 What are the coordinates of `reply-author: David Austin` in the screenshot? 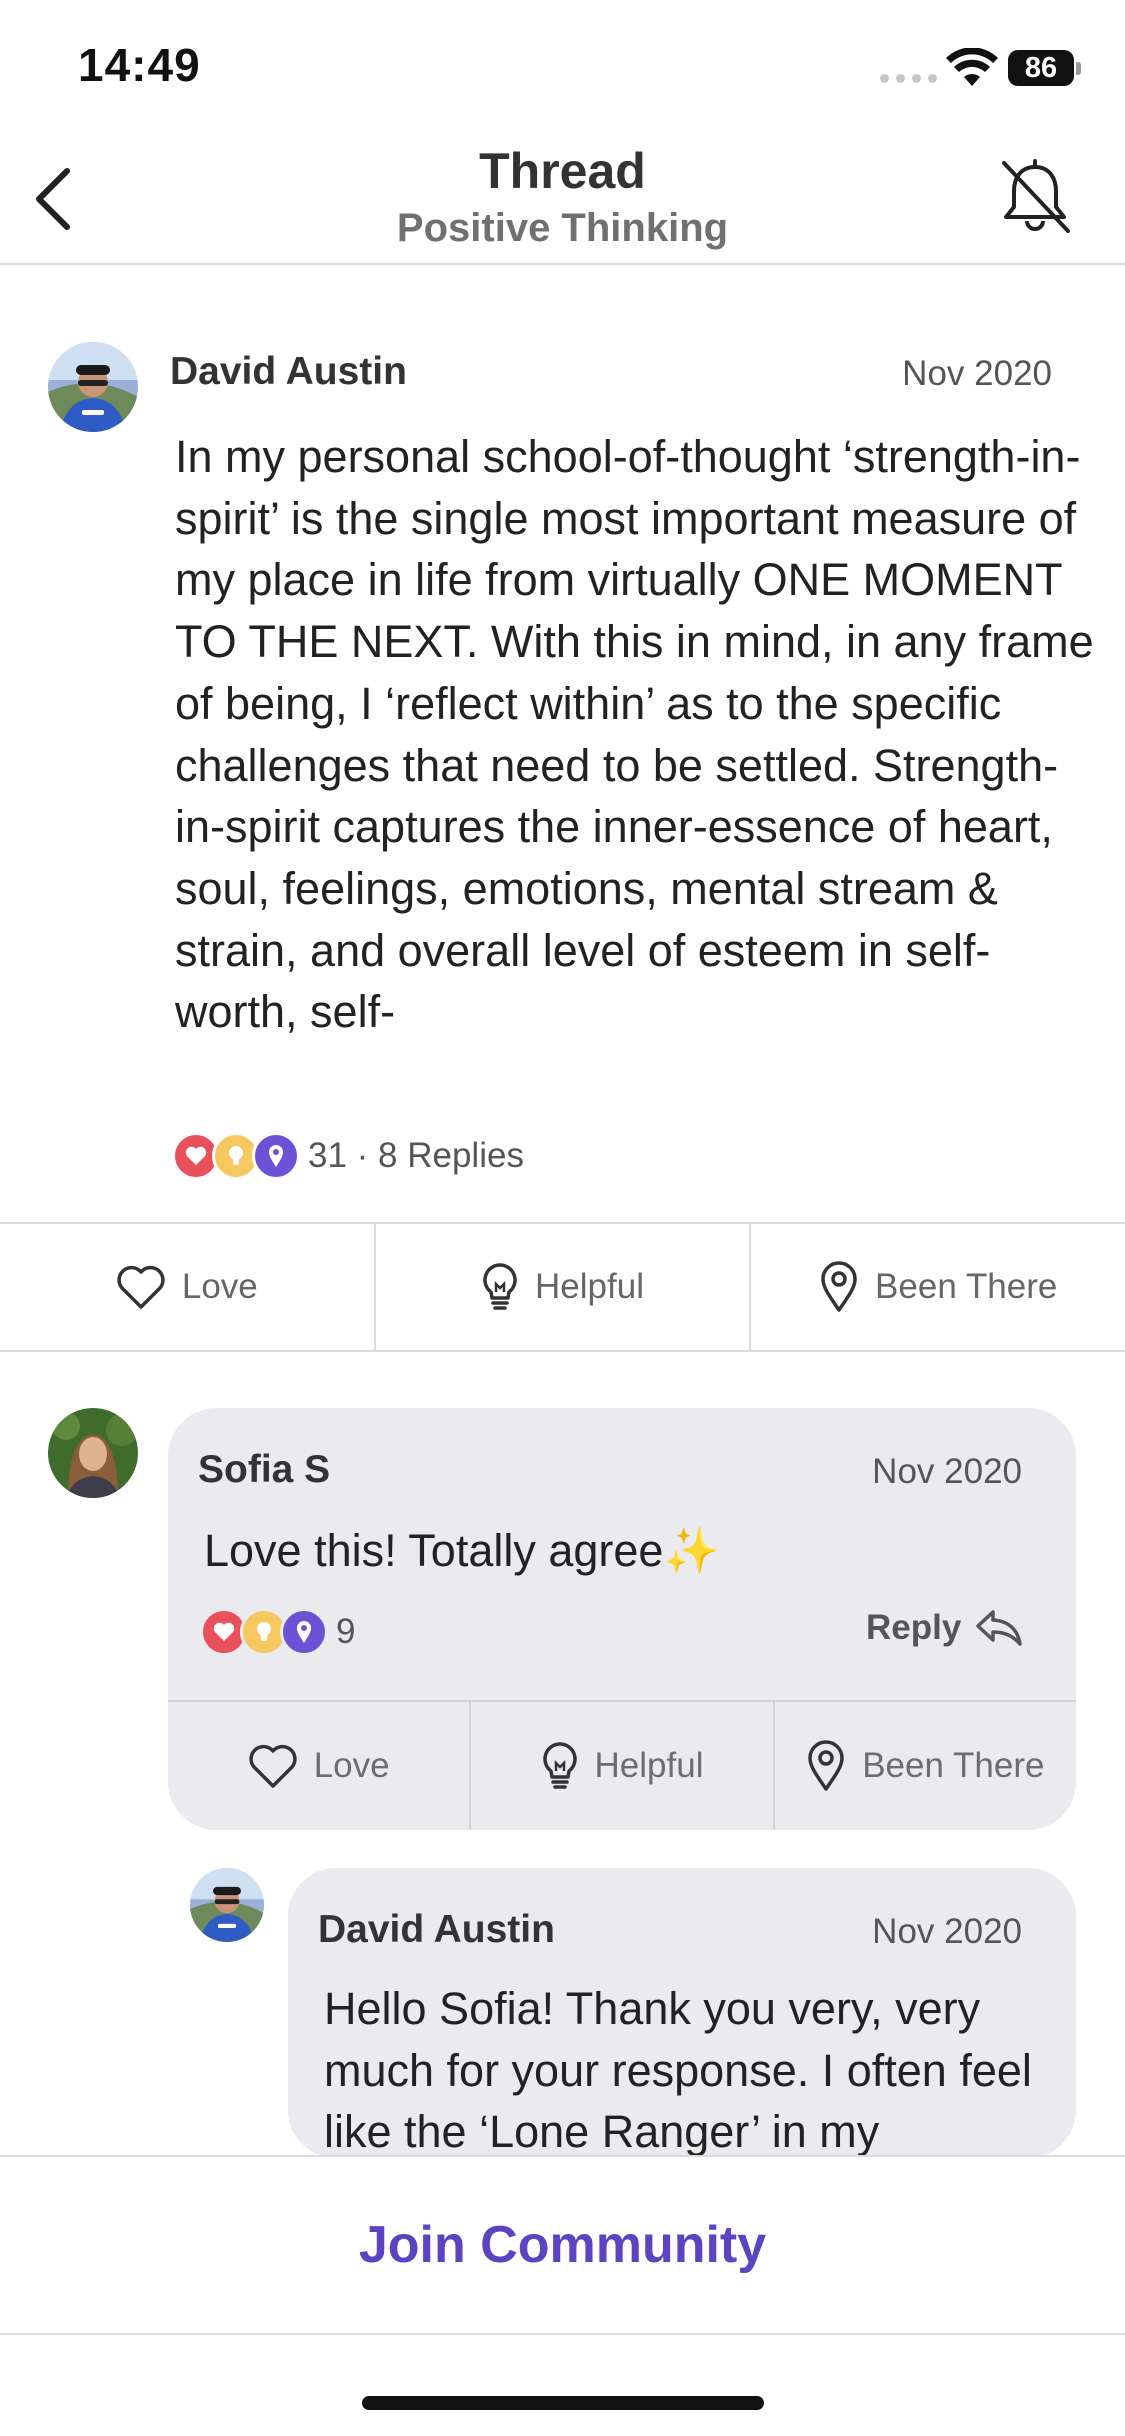 It's located at (436, 1930).